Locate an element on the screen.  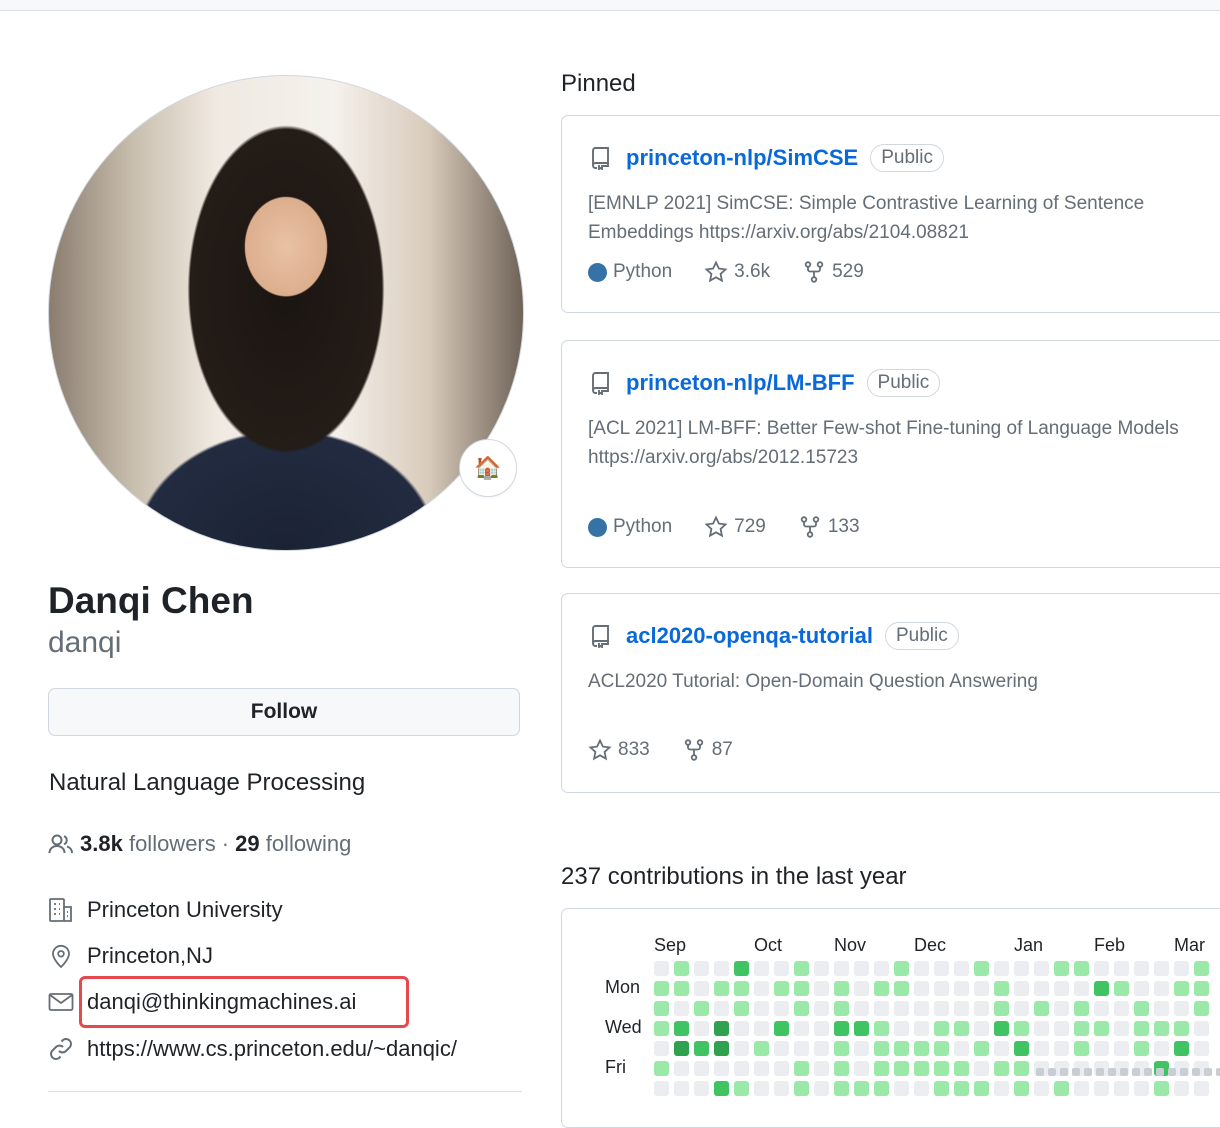
status-emoji-button: 🏠 is located at coordinates (488, 468).